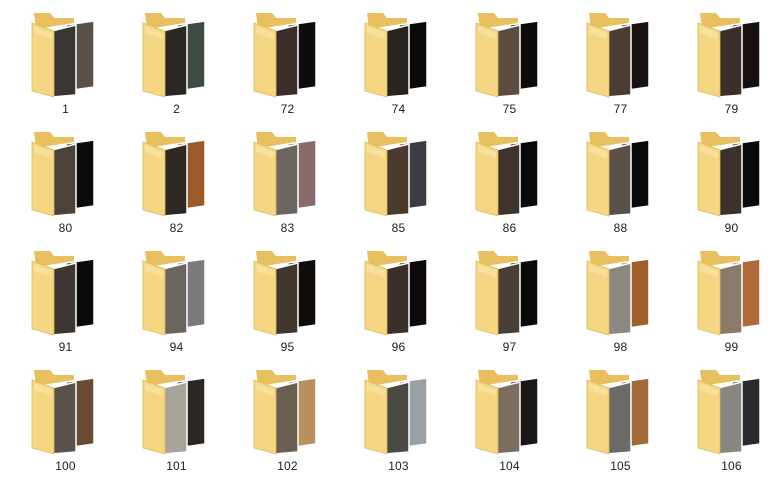 The image size is (779, 480). Describe the element at coordinates (176, 228) in the screenshot. I see `folder-name: 82` at that location.